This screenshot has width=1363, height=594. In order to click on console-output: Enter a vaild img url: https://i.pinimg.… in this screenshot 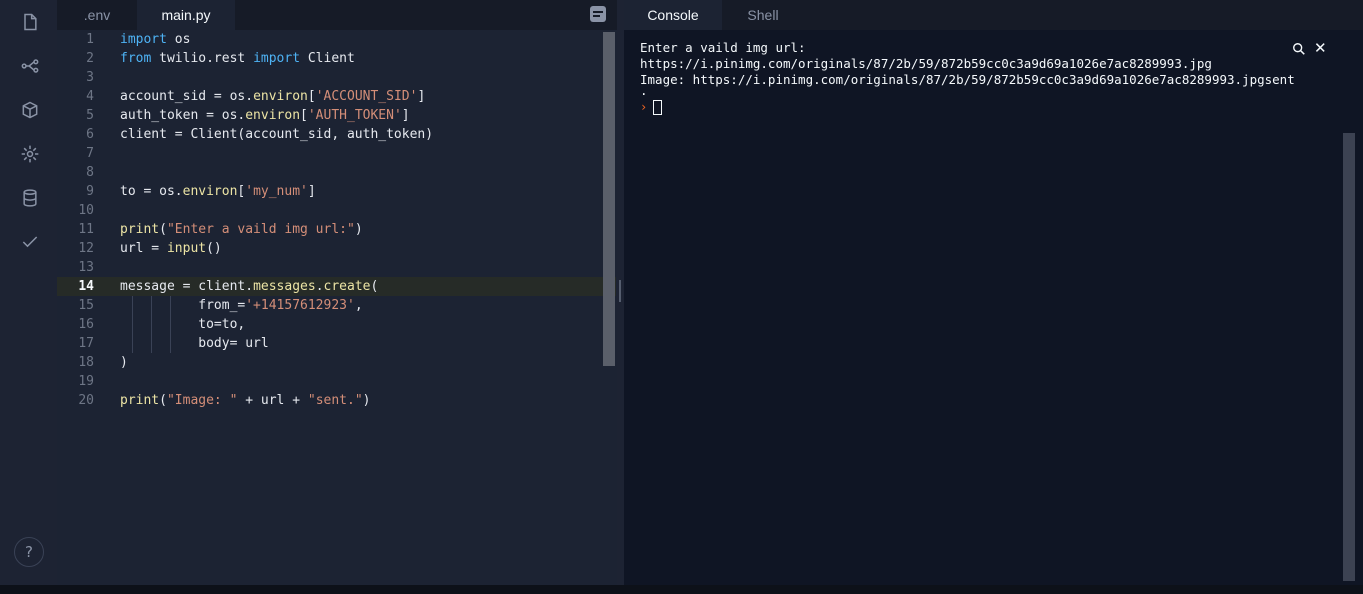, I will do `click(990, 78)`.